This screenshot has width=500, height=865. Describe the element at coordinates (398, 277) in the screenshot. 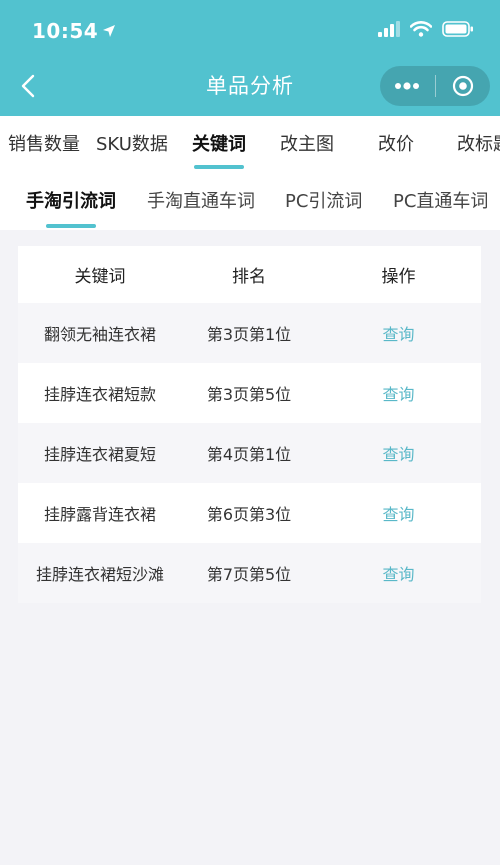

I see `header-action: 操作` at that location.